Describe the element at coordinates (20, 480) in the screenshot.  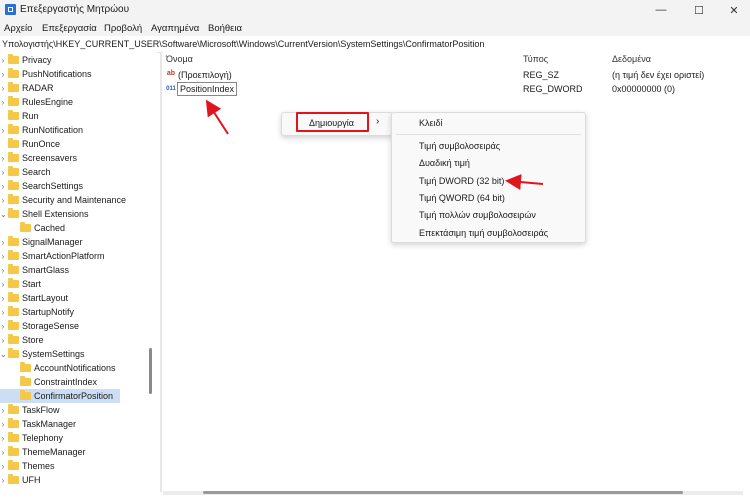
I see `tree-item: › UFH` at that location.